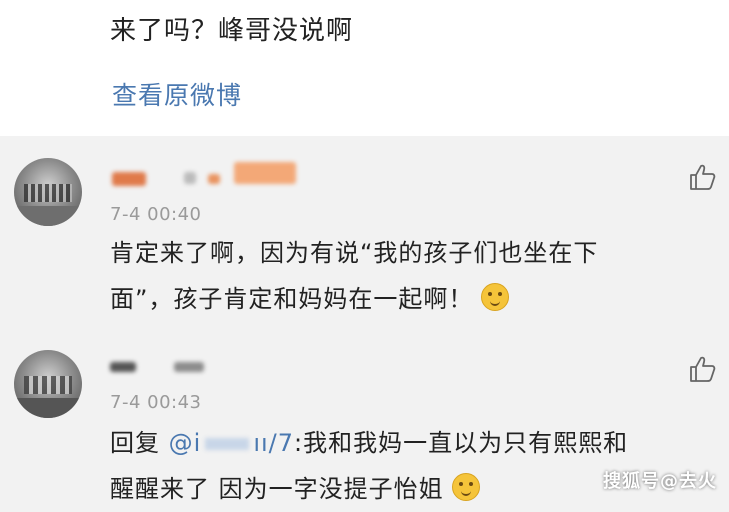  I want to click on comment-line-text: 面”，孩子肯定和妈妈在一起啊！, so click(292, 299).